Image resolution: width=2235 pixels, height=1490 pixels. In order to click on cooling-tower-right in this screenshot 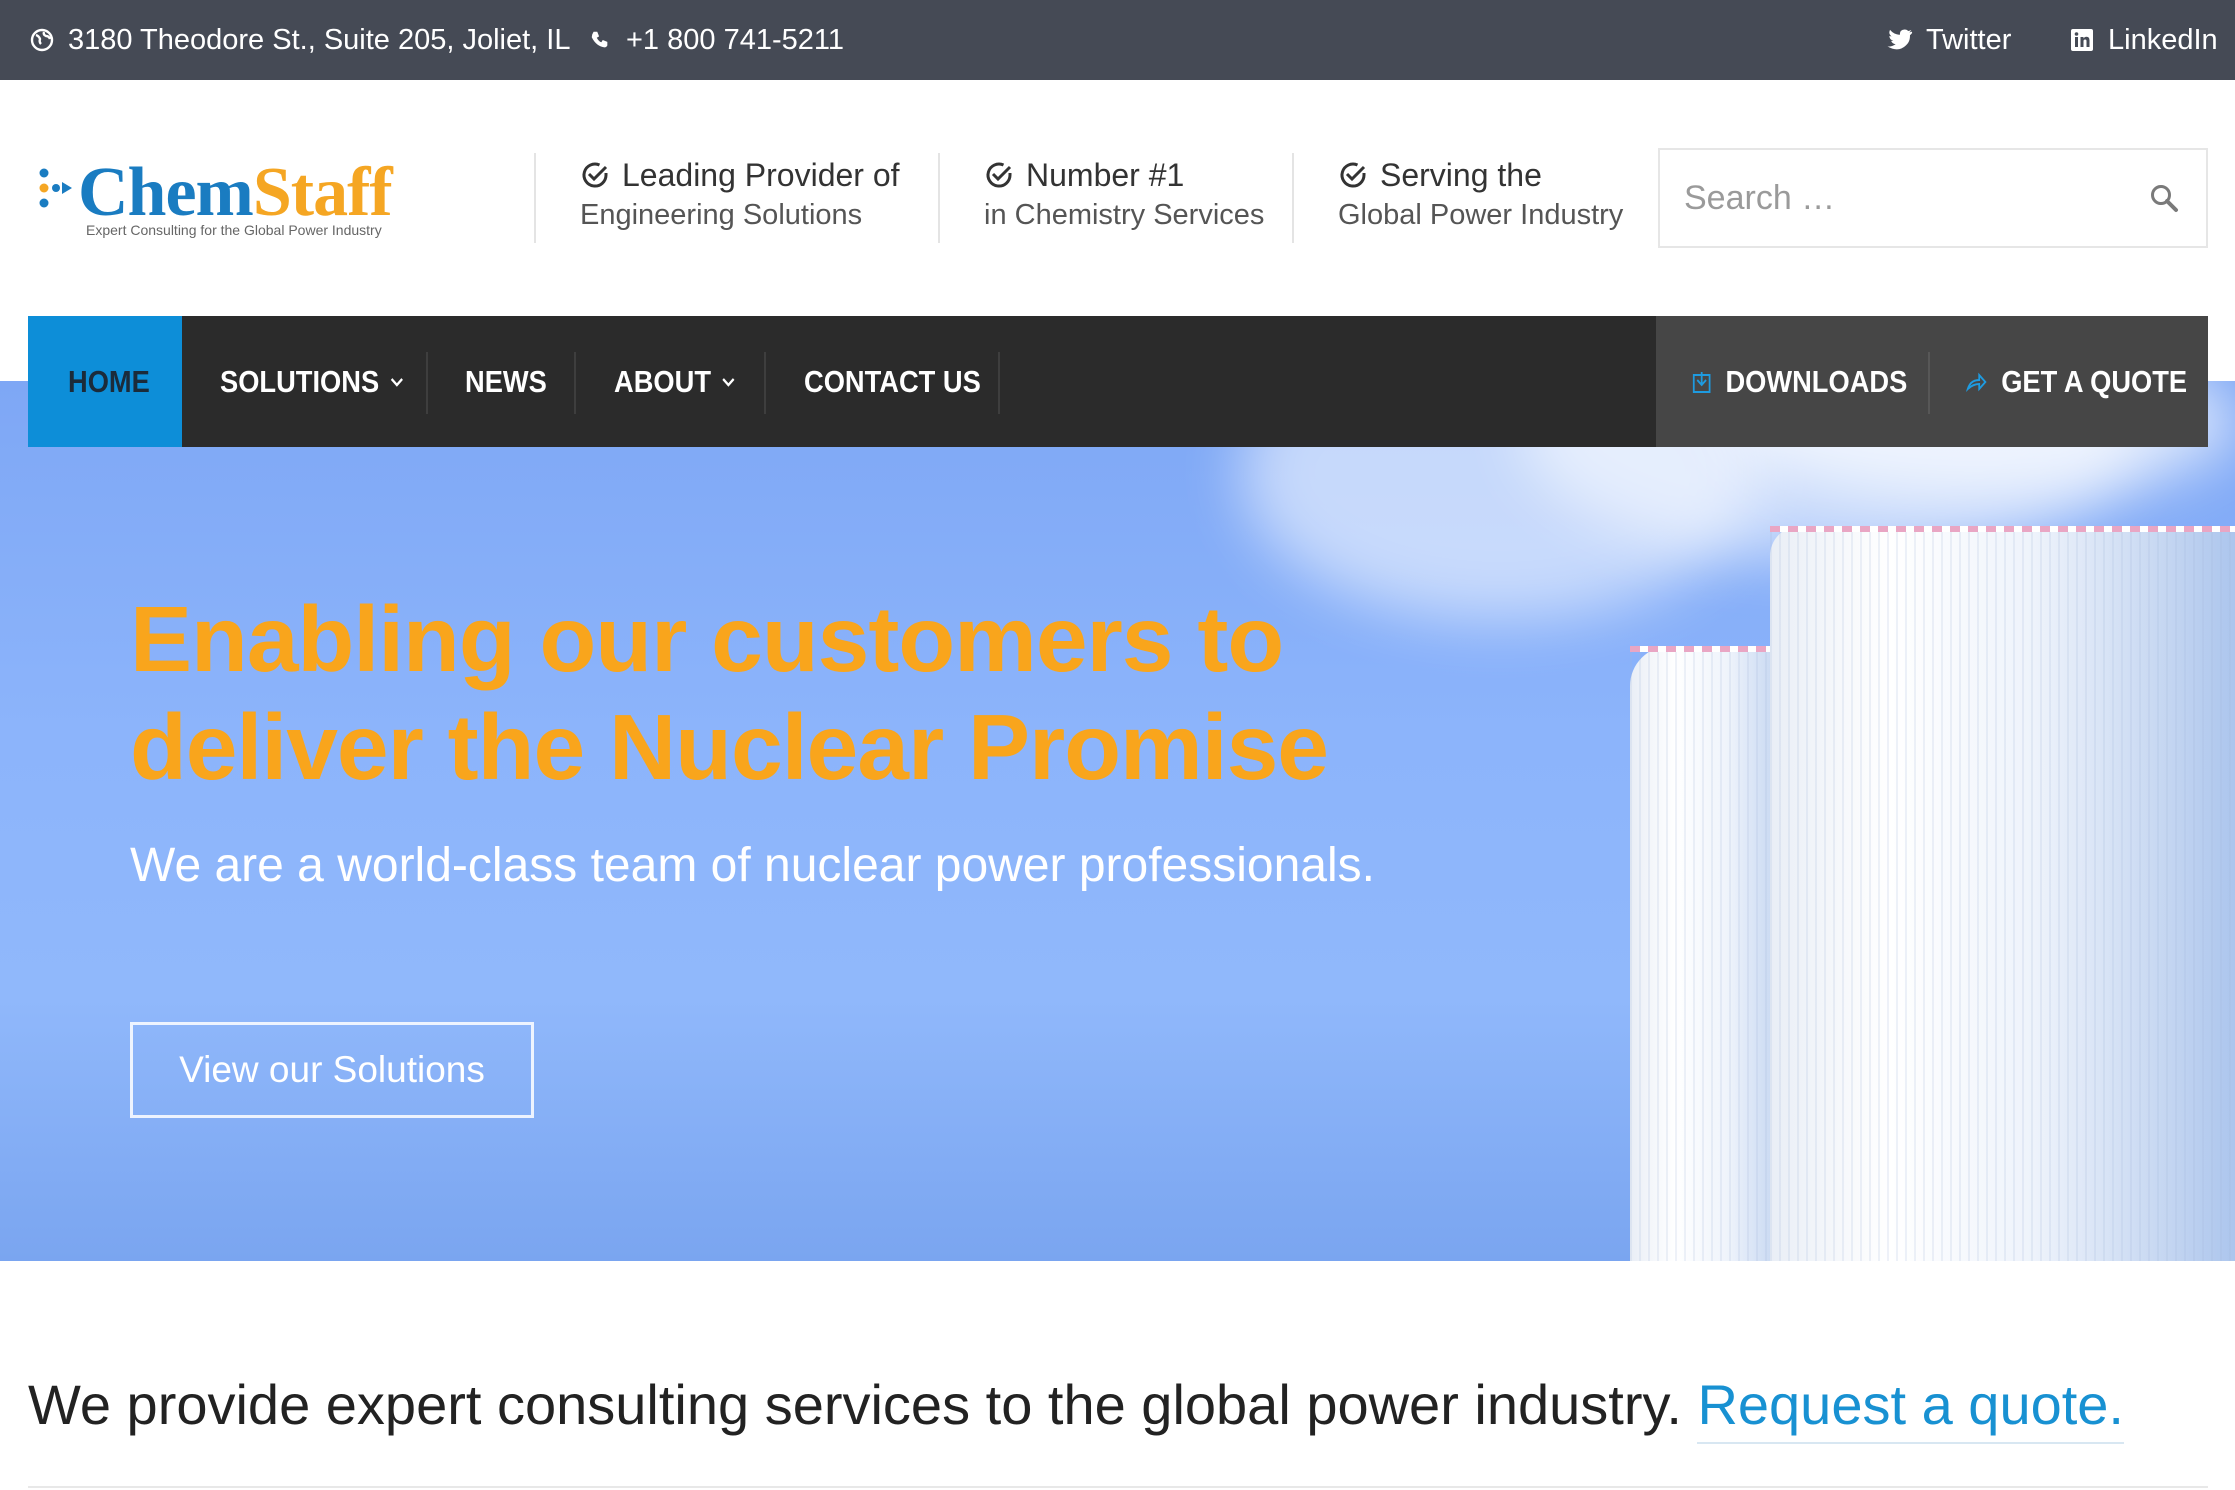, I will do `click(2002, 893)`.